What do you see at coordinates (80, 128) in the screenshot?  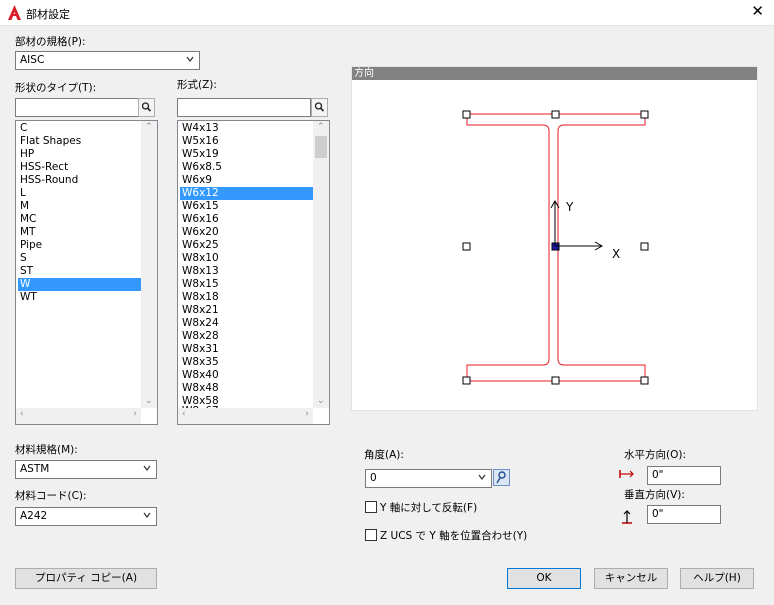 I see `list-item: C` at bounding box center [80, 128].